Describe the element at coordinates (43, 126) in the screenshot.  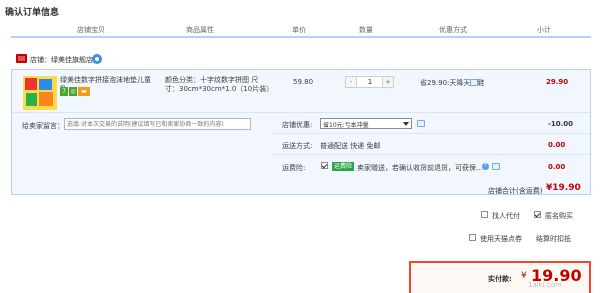
I see `message-label: 给卖家留言：` at that location.